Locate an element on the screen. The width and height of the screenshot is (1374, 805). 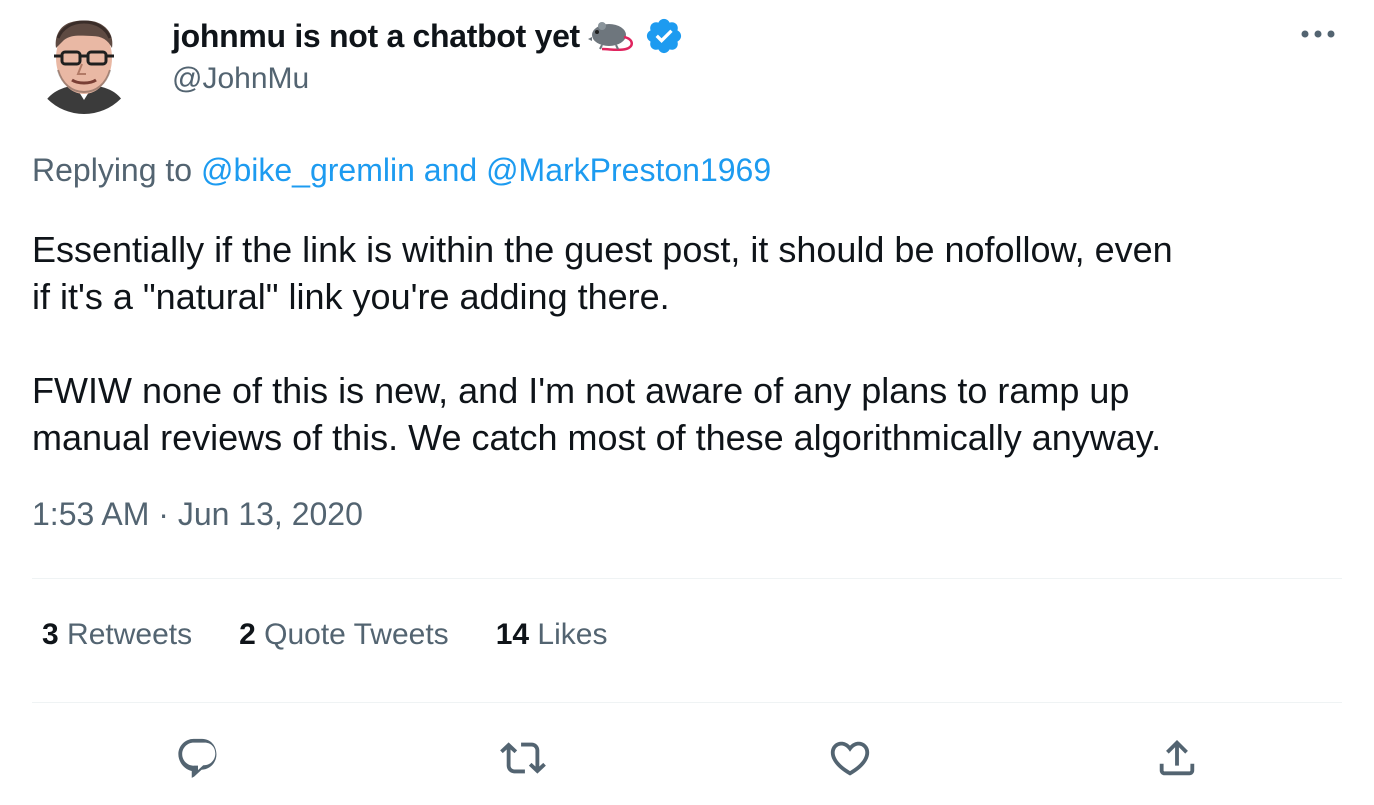
like-button is located at coordinates (850, 760).